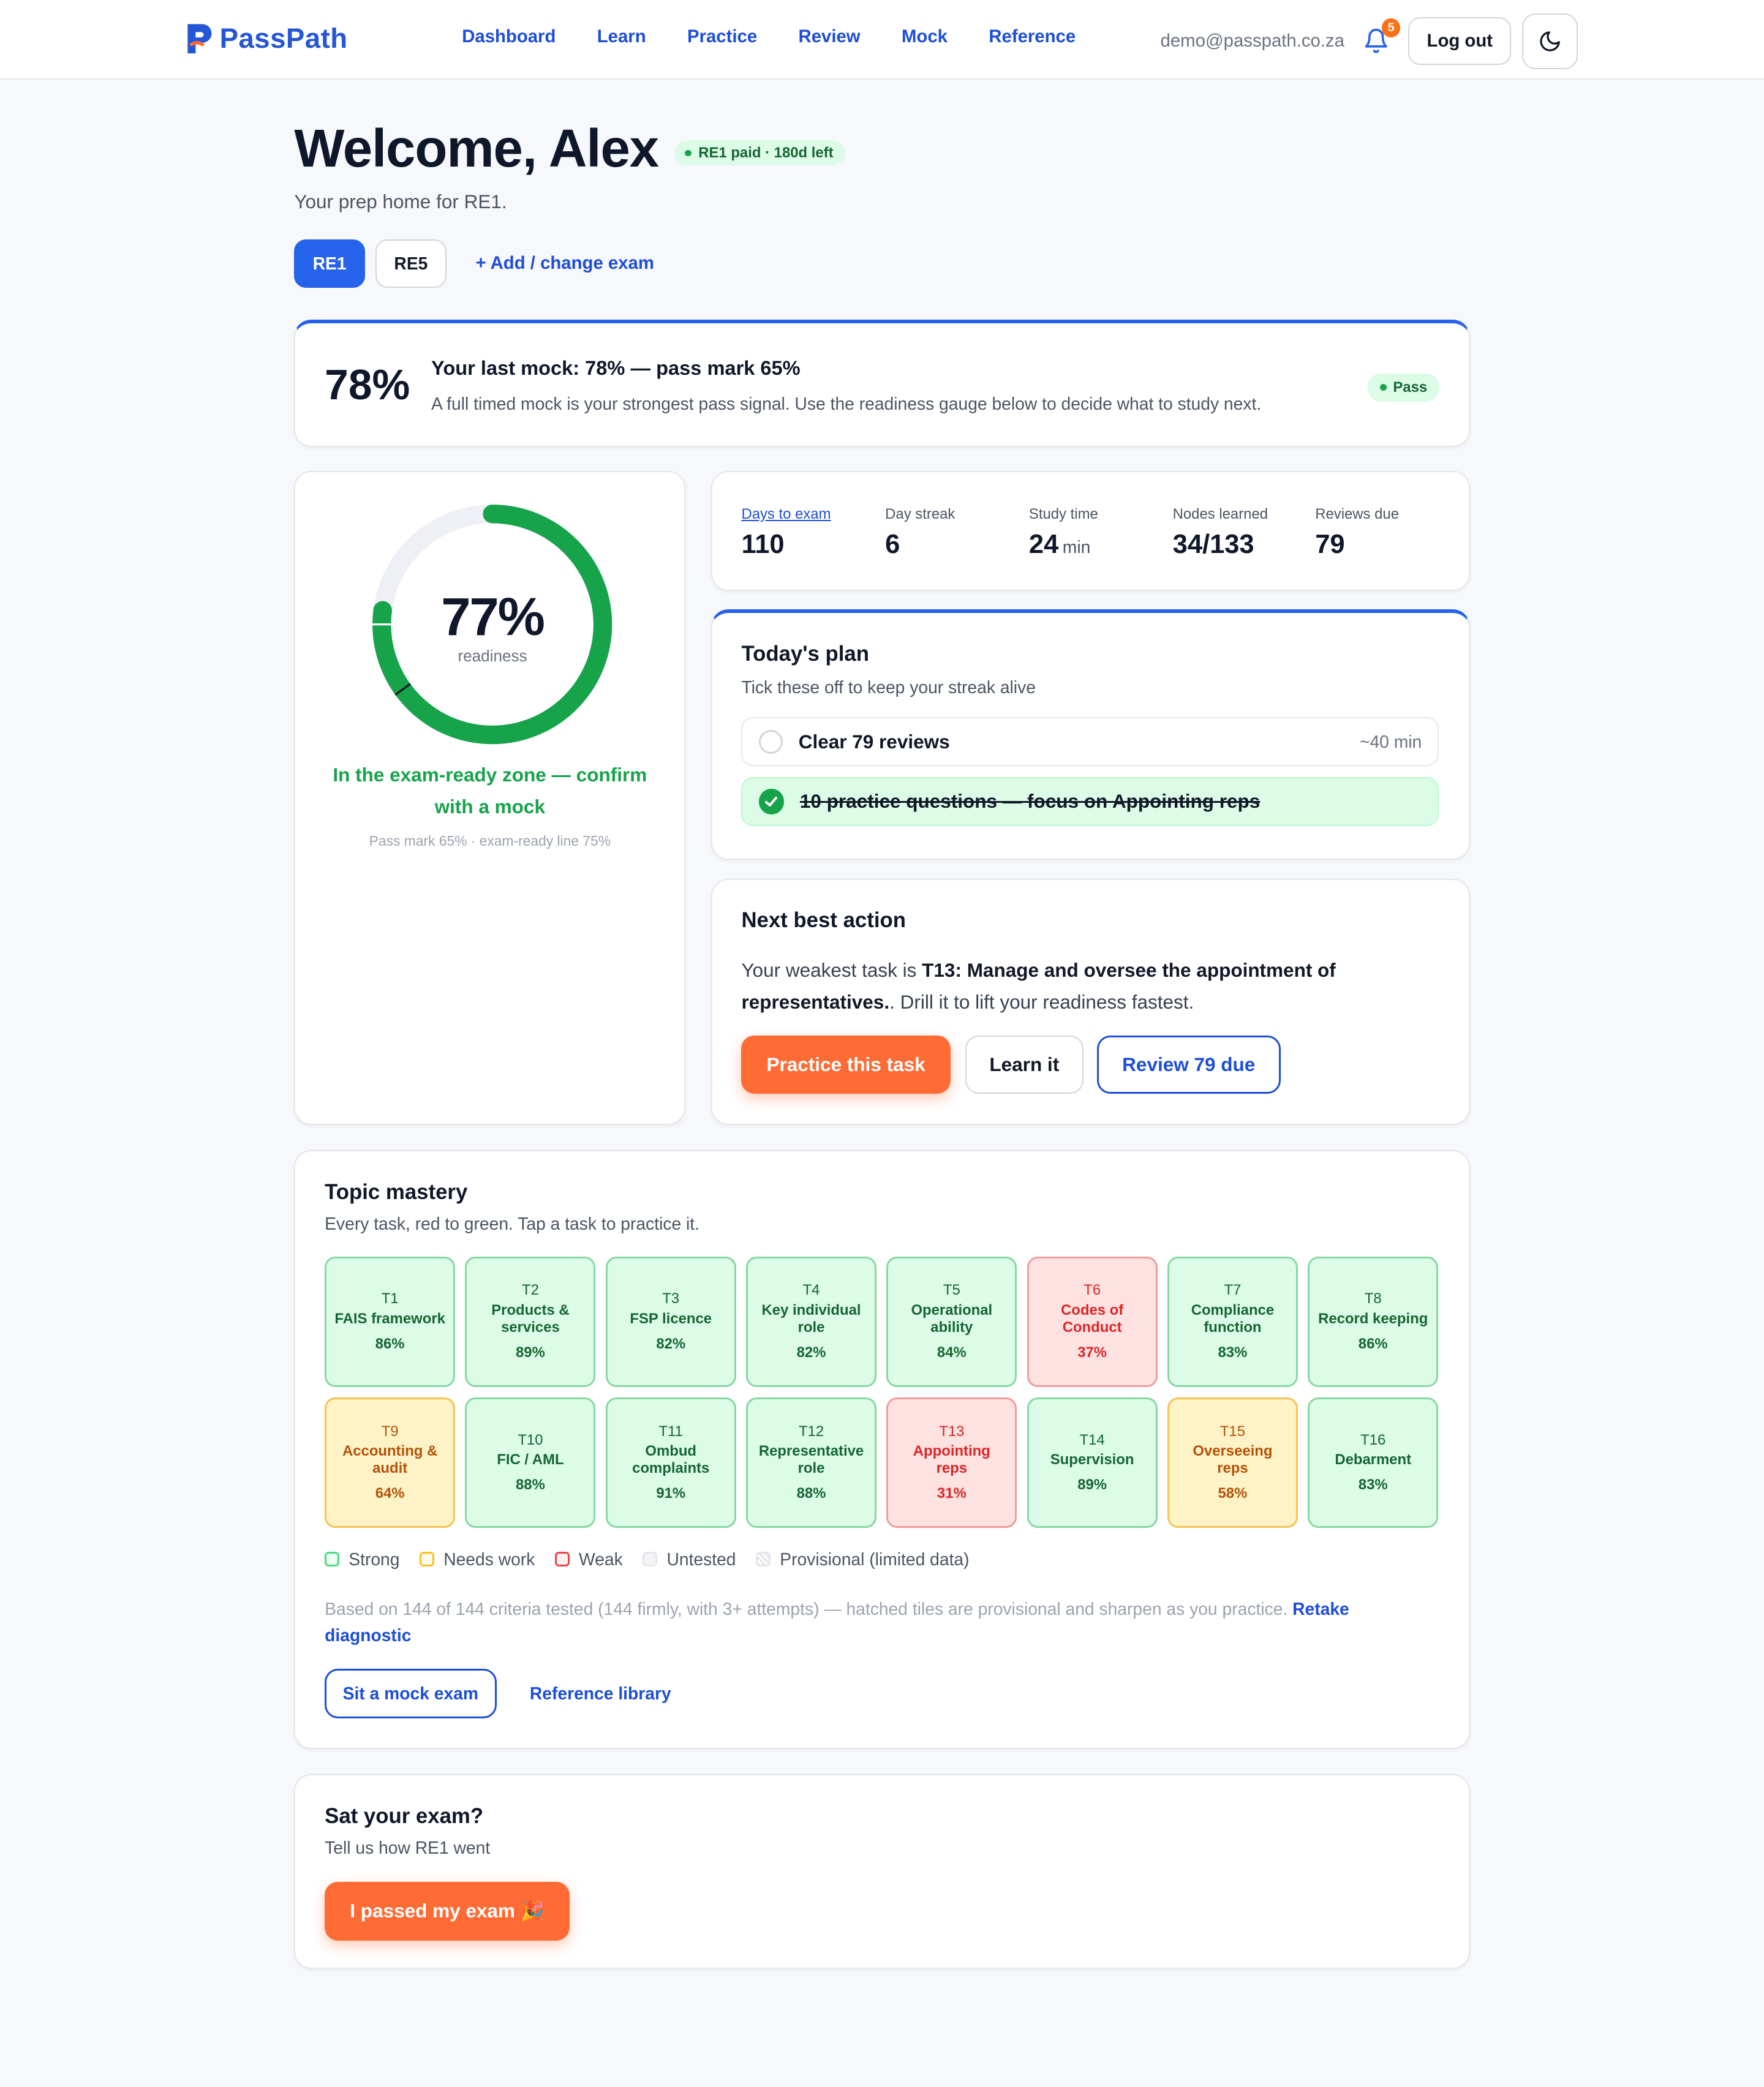  What do you see at coordinates (771, 741) in the screenshot?
I see `unchecked-circle-icon` at bounding box center [771, 741].